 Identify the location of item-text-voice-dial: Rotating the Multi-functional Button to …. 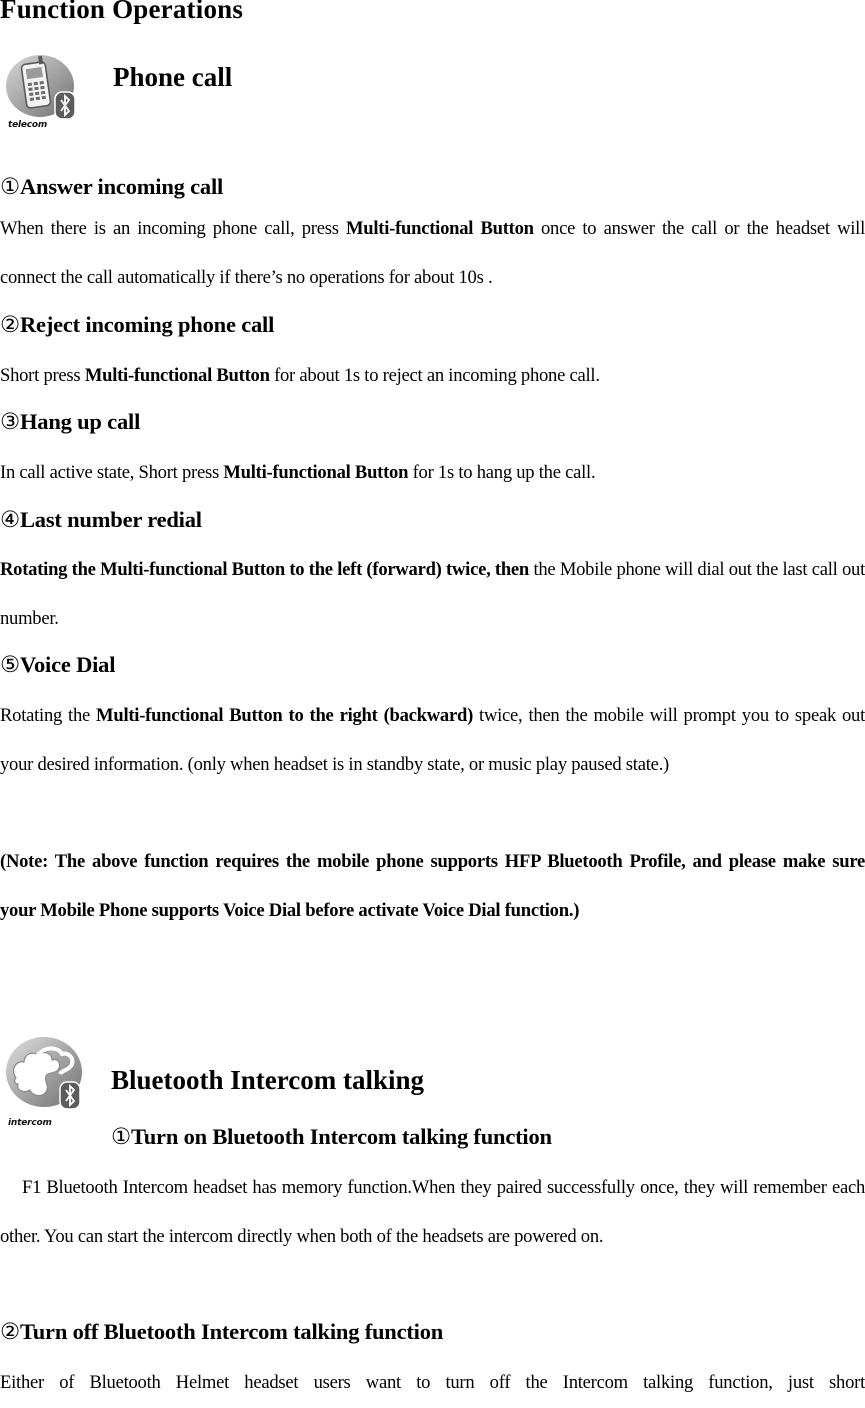
(432, 740).